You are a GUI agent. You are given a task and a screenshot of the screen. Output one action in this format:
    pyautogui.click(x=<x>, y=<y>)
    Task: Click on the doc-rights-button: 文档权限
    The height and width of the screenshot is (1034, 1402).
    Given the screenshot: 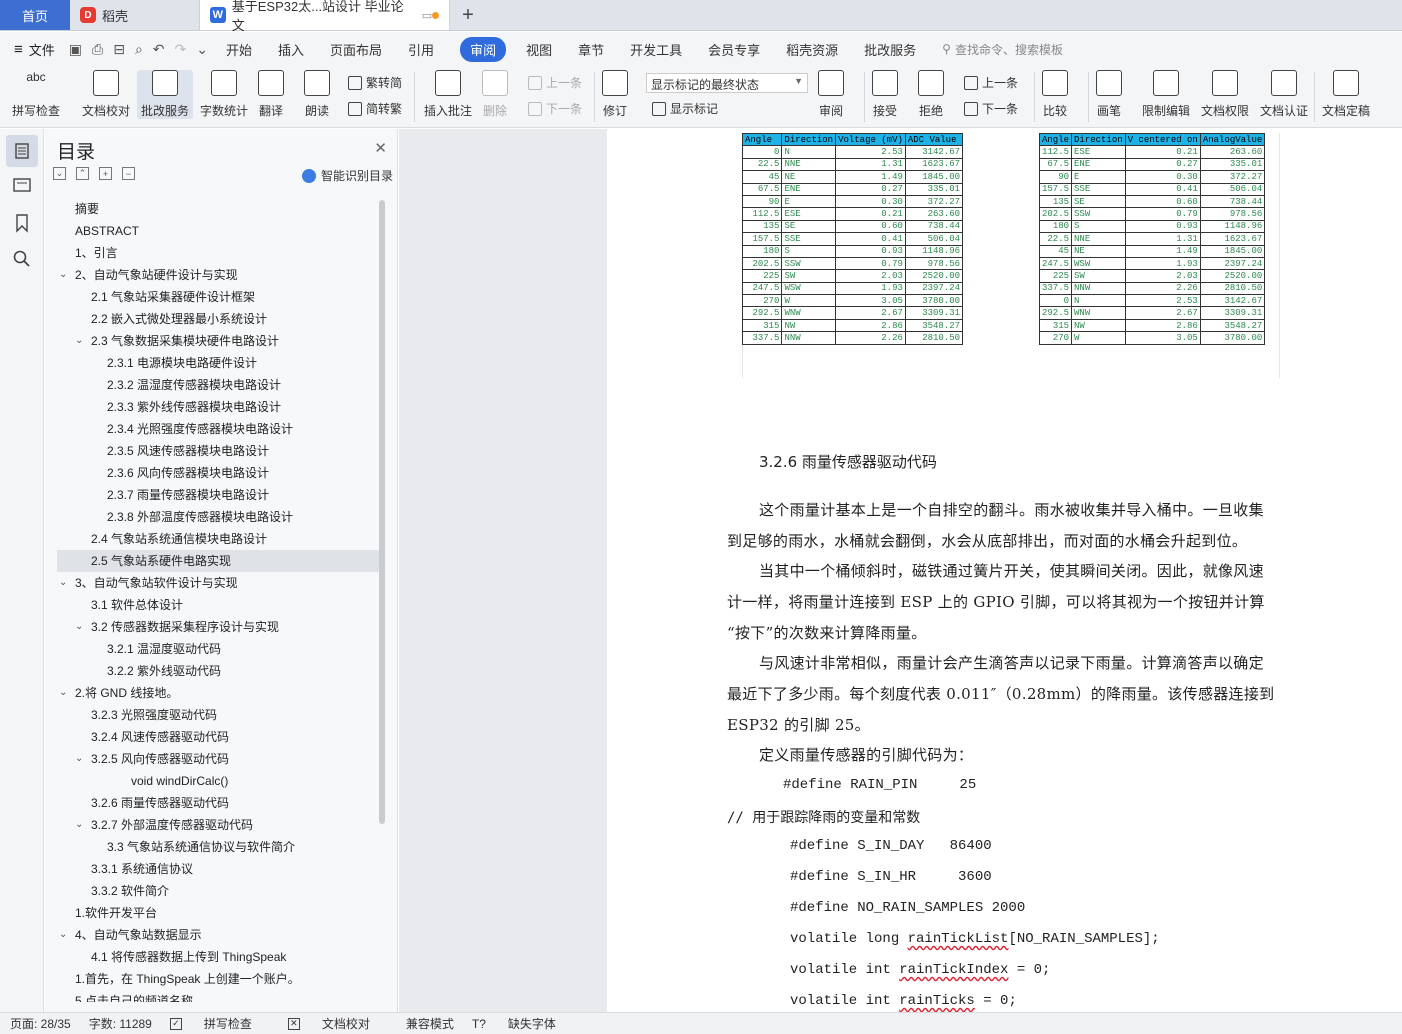 What is the action you would take?
    pyautogui.click(x=1225, y=94)
    